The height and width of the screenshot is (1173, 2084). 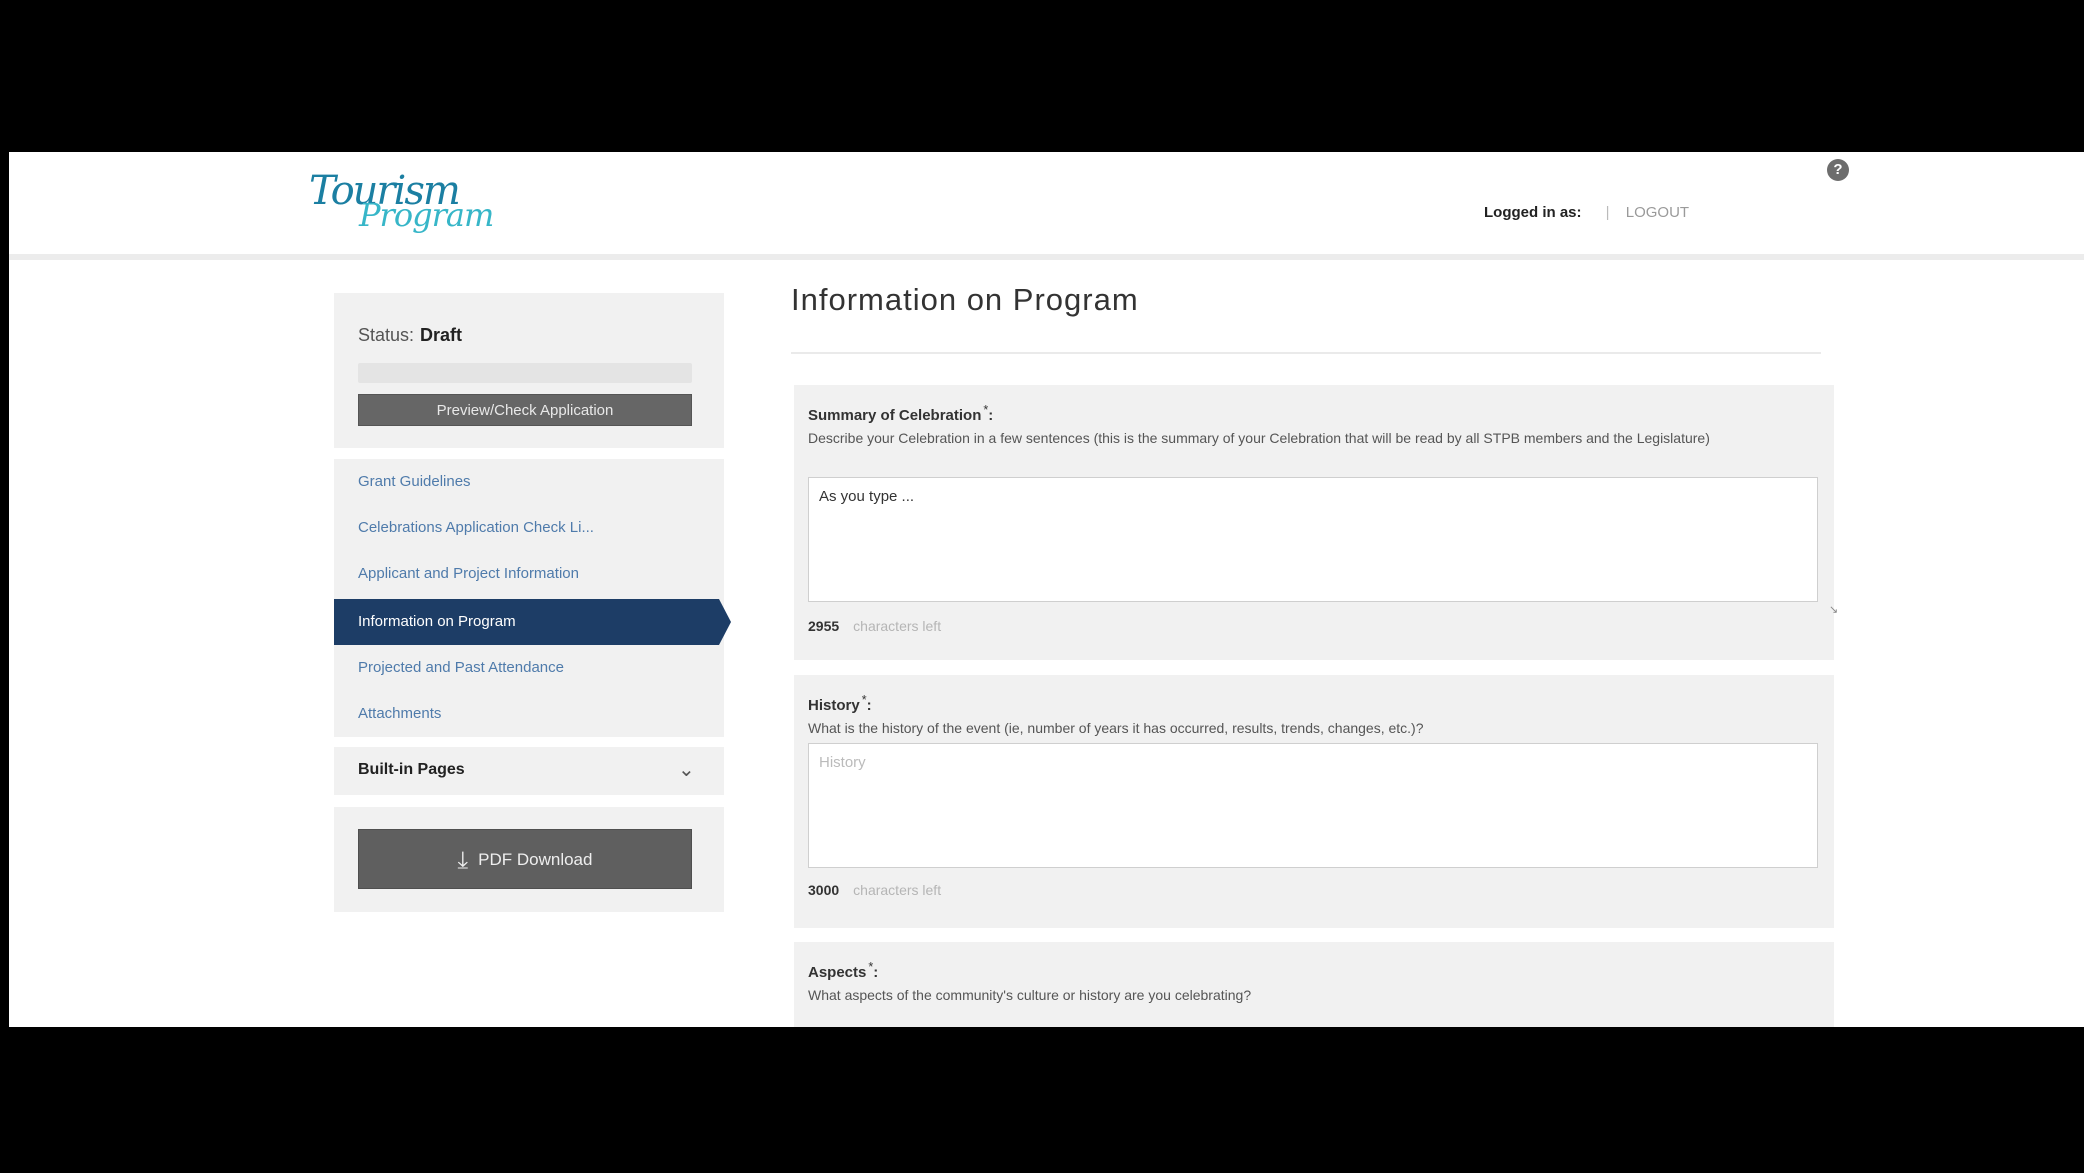 I want to click on history-textarea, so click(x=1313, y=805).